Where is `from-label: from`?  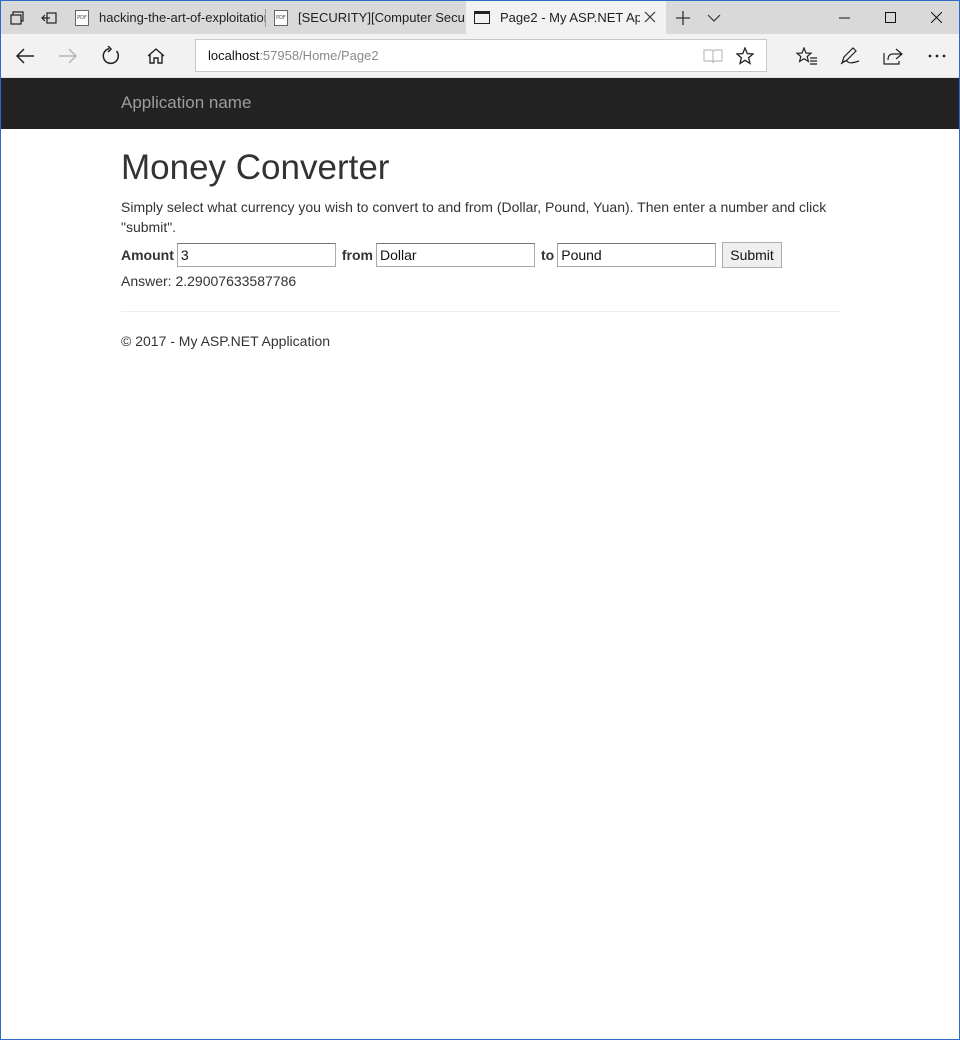
from-label: from is located at coordinates (357, 255).